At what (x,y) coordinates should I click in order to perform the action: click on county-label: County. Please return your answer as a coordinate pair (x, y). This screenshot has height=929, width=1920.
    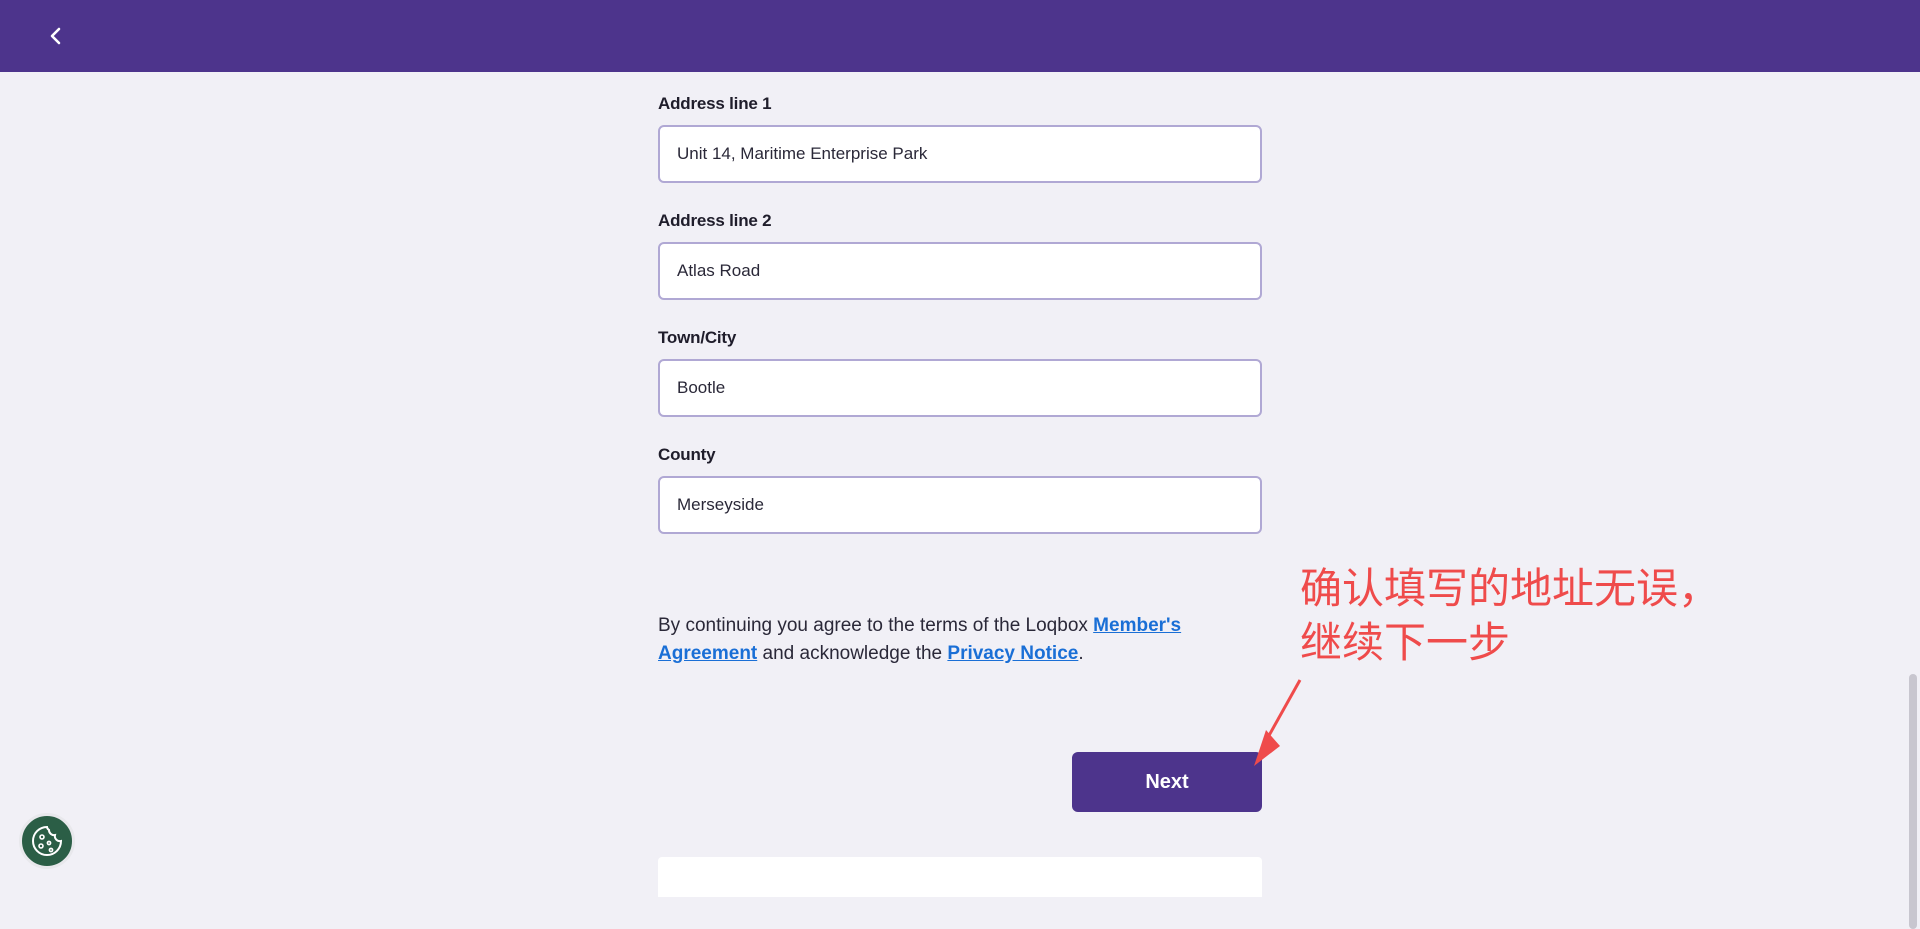
    Looking at the image, I should click on (687, 454).